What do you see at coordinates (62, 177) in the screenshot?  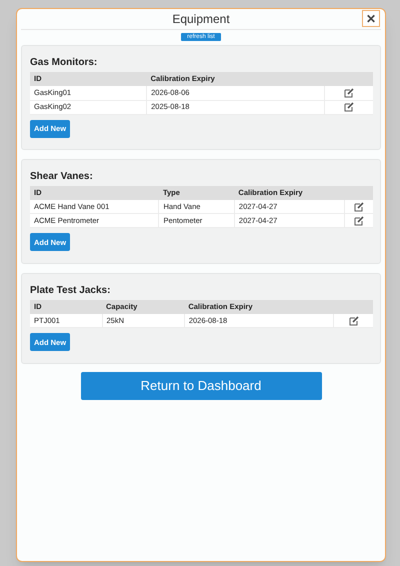 I see `section-title: Shear Vanes:` at bounding box center [62, 177].